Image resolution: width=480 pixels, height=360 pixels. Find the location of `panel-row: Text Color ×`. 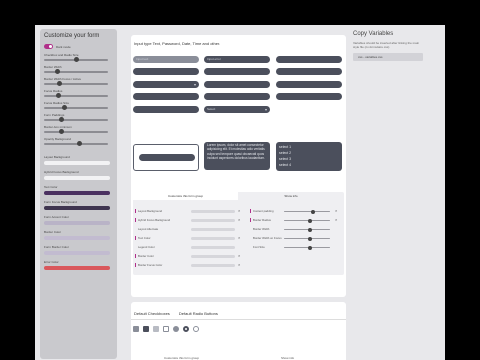

panel-row: Text Color × is located at coordinates (189, 238).